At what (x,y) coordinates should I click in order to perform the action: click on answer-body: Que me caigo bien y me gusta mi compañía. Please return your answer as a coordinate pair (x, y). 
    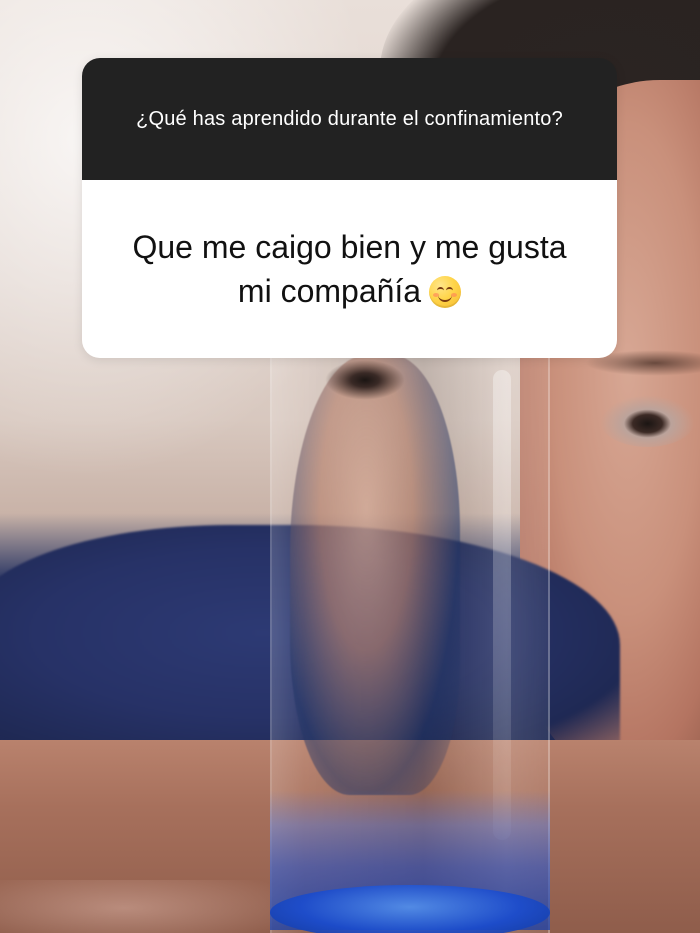
    Looking at the image, I should click on (349, 269).